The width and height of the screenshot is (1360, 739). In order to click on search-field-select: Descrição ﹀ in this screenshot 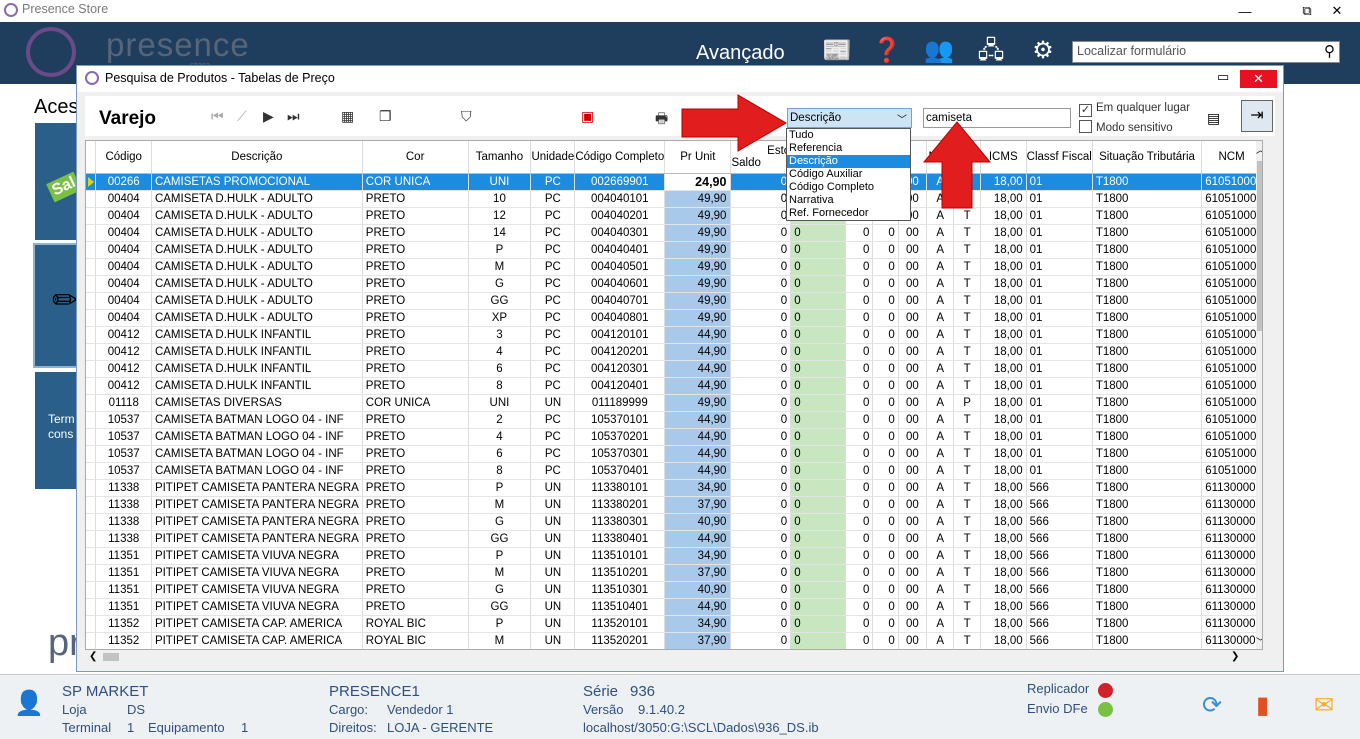, I will do `click(849, 118)`.